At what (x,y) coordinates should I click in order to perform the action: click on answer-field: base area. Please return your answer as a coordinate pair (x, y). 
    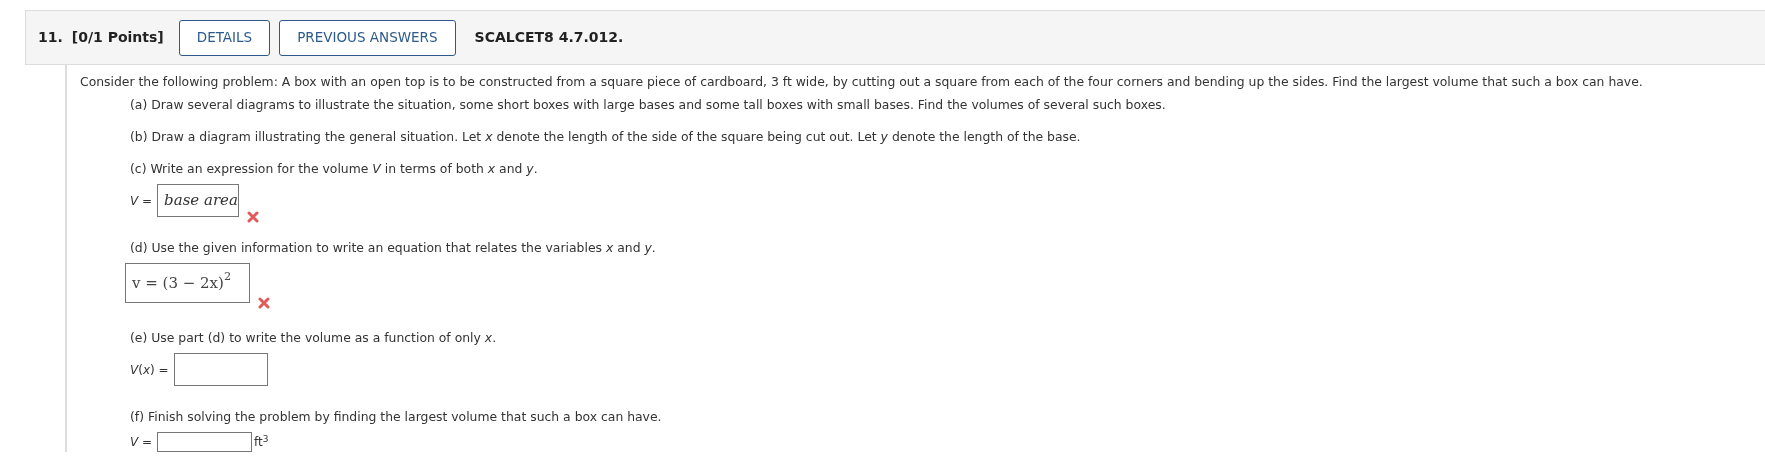
    Looking at the image, I should click on (198, 200).